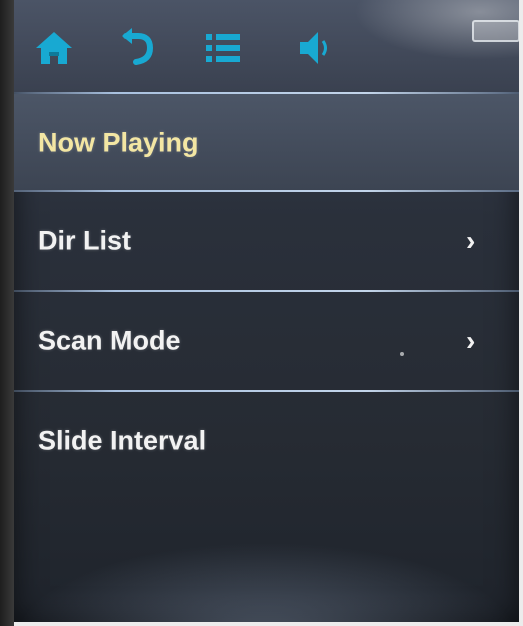 Image resolution: width=523 pixels, height=626 pixels. What do you see at coordinates (122, 440) in the screenshot?
I see `menu-item-label: Slide Interval` at bounding box center [122, 440].